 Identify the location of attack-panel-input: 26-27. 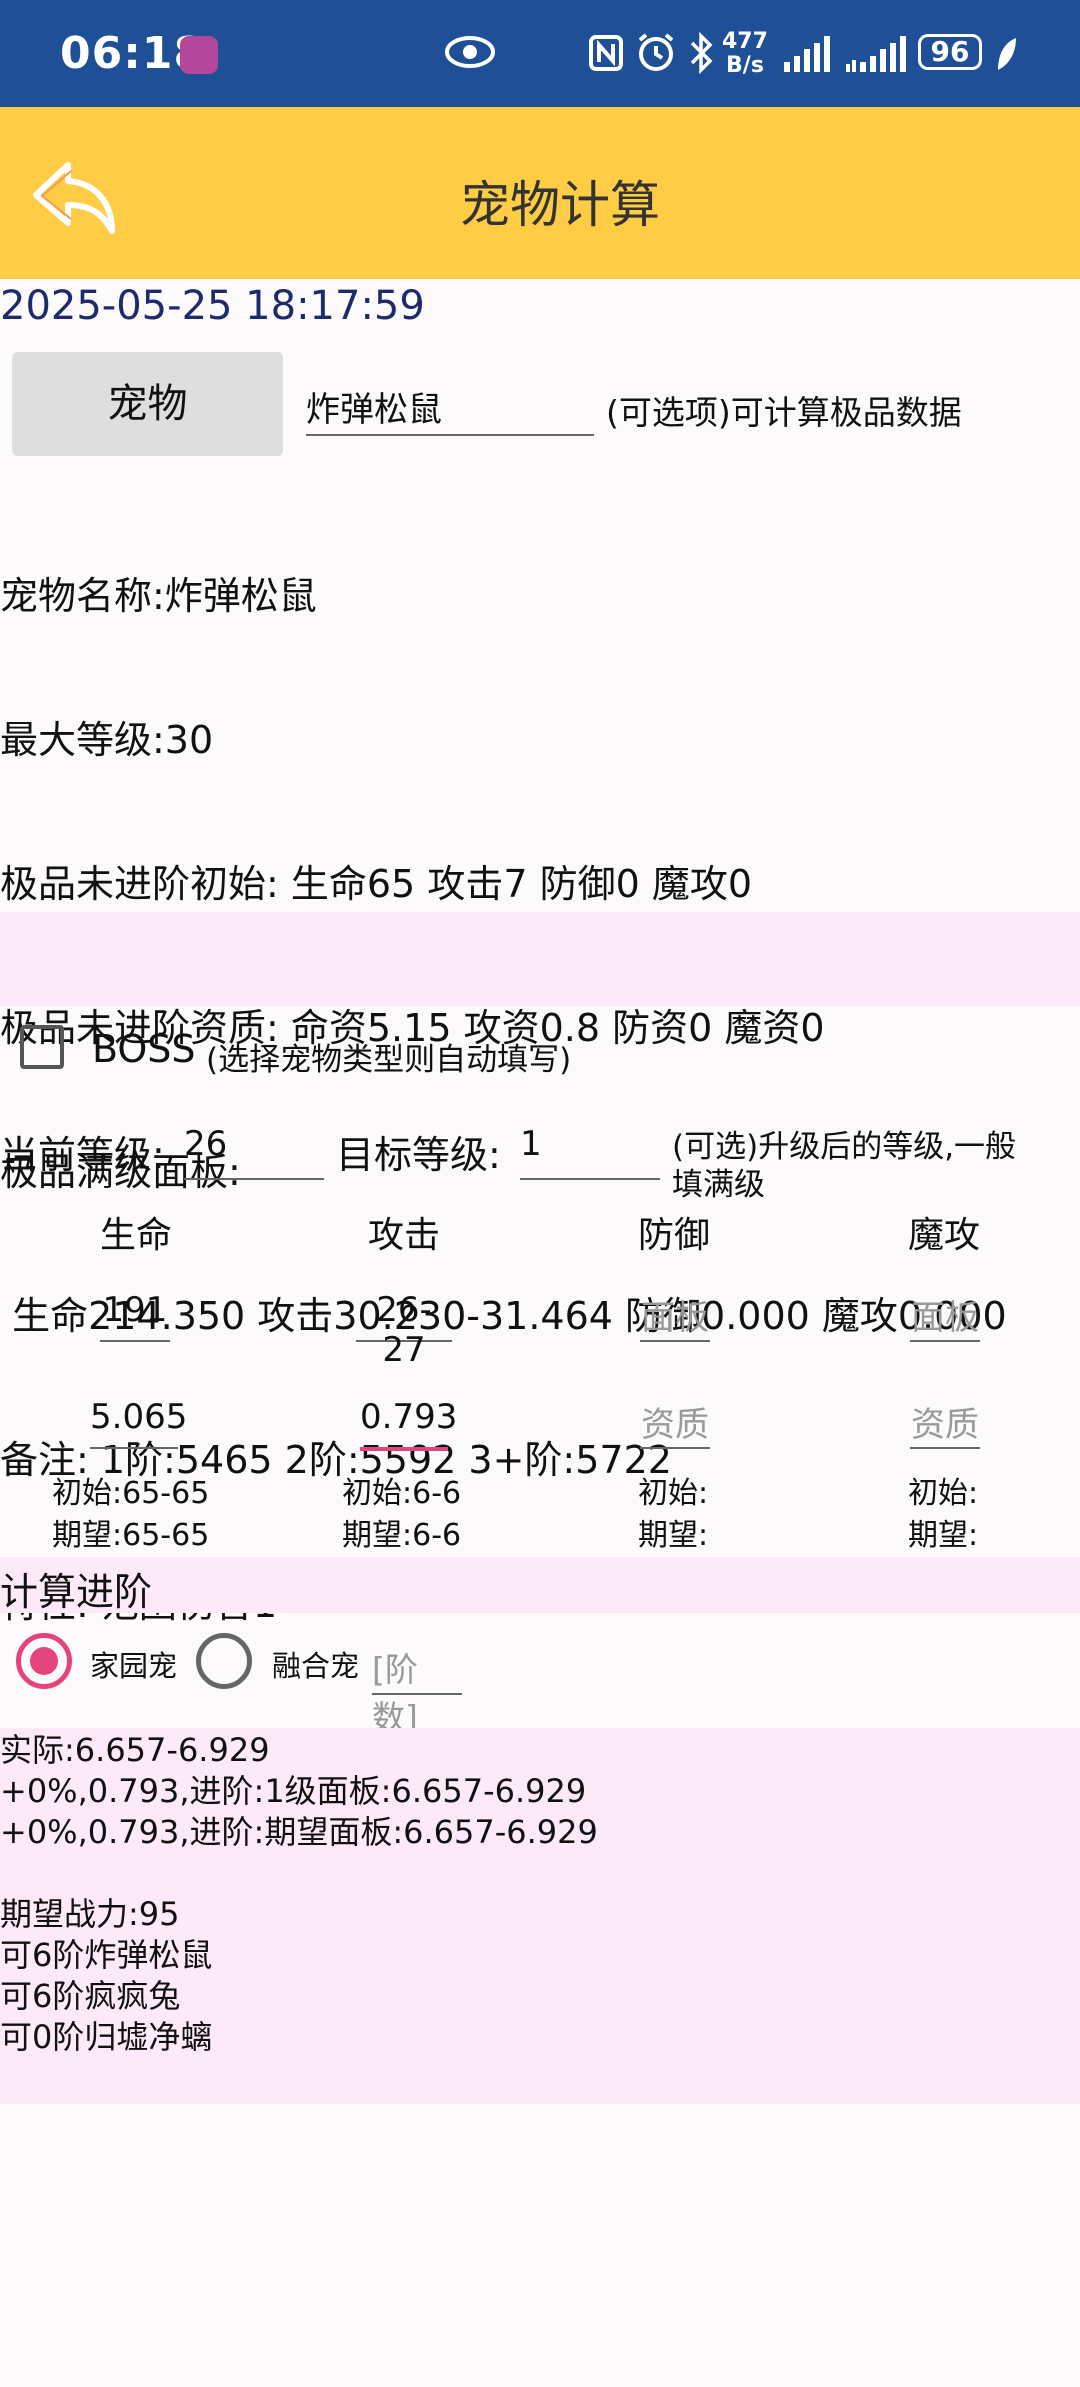
(404, 1330).